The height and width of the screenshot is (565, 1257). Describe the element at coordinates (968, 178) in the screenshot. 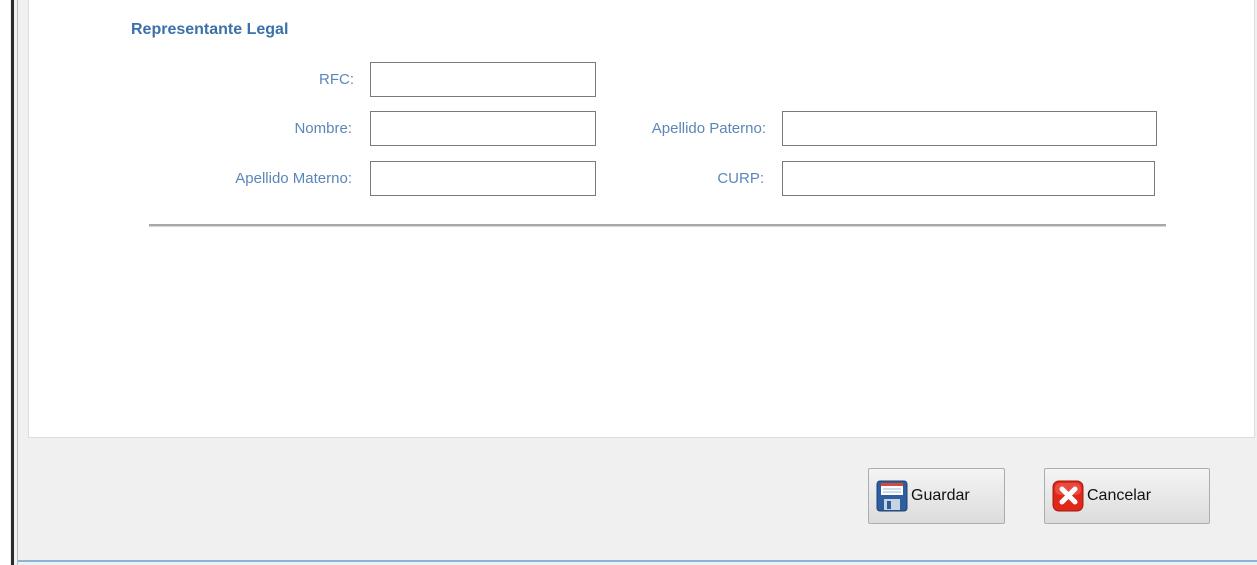

I see `curp-input` at that location.